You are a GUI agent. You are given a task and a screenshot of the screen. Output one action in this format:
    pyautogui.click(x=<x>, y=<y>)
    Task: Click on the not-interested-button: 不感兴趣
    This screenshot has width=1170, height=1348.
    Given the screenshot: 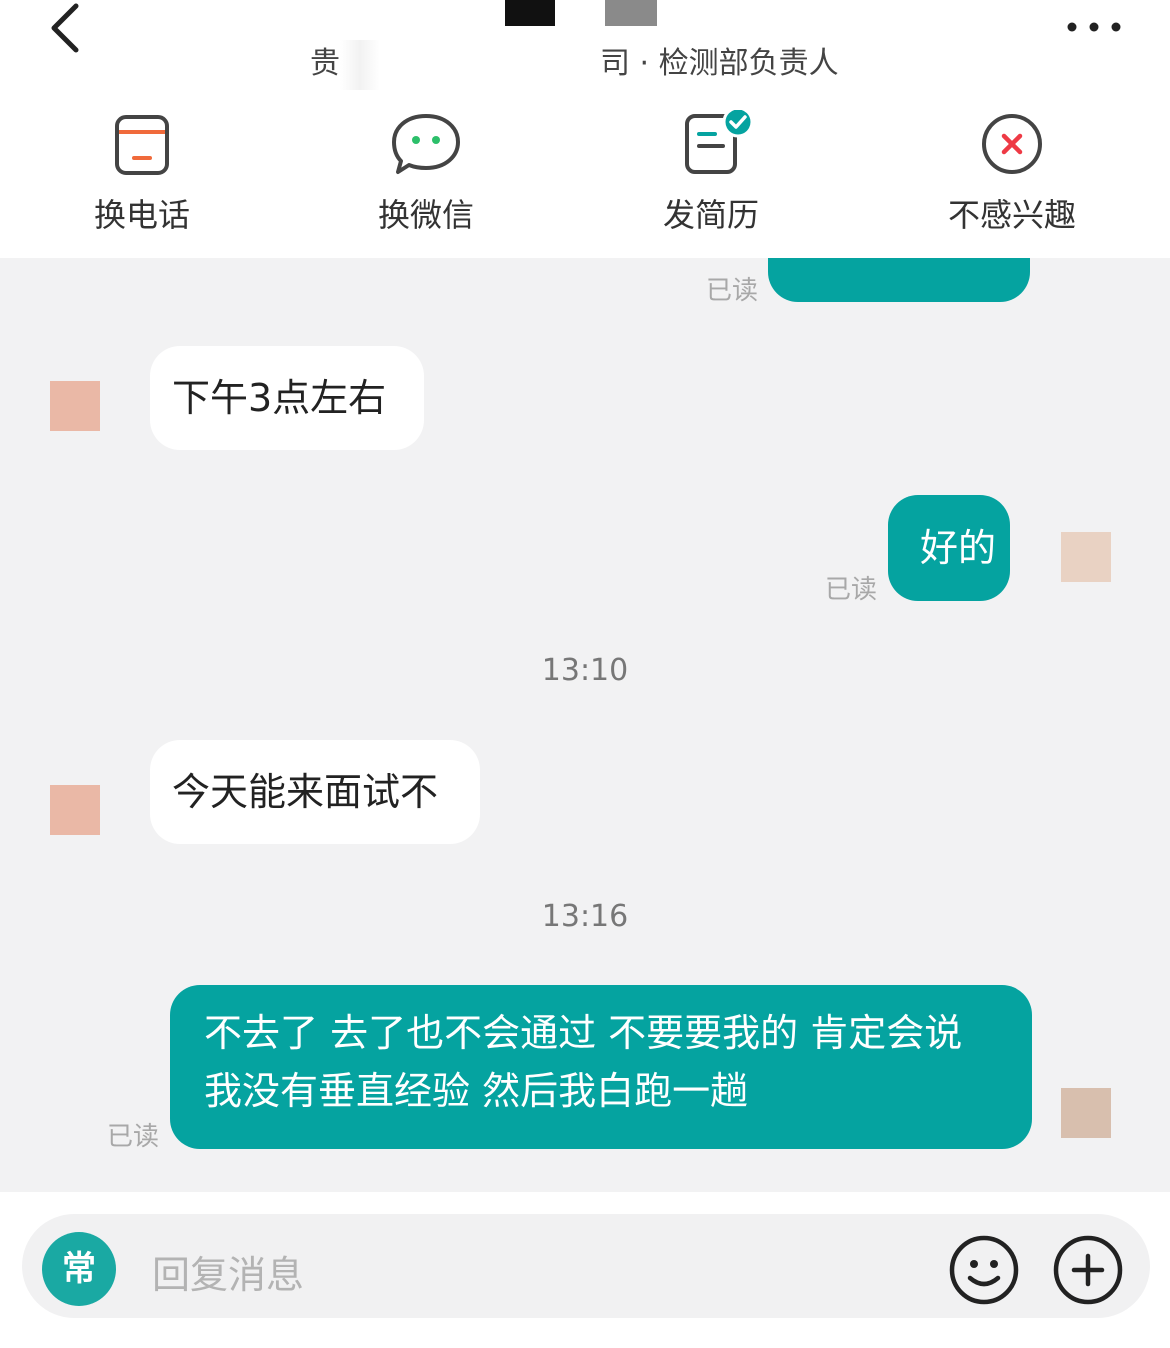 What is the action you would take?
    pyautogui.click(x=1012, y=173)
    